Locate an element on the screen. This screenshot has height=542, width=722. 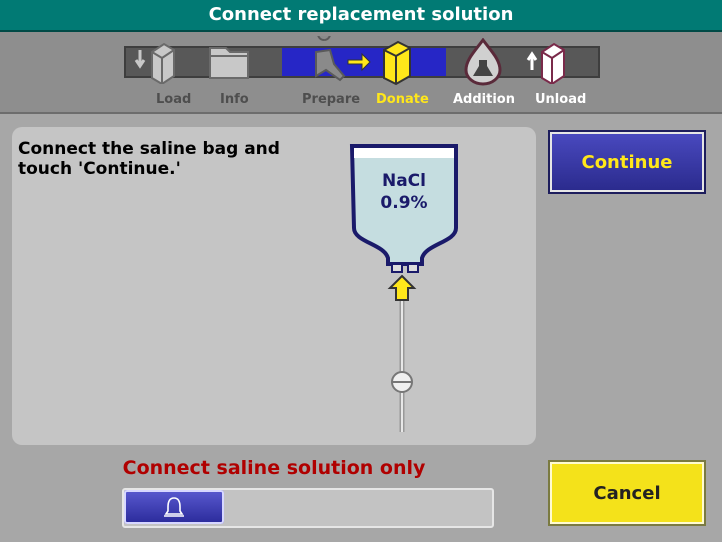
connect-arrow-up-icon is located at coordinates (402, 287).